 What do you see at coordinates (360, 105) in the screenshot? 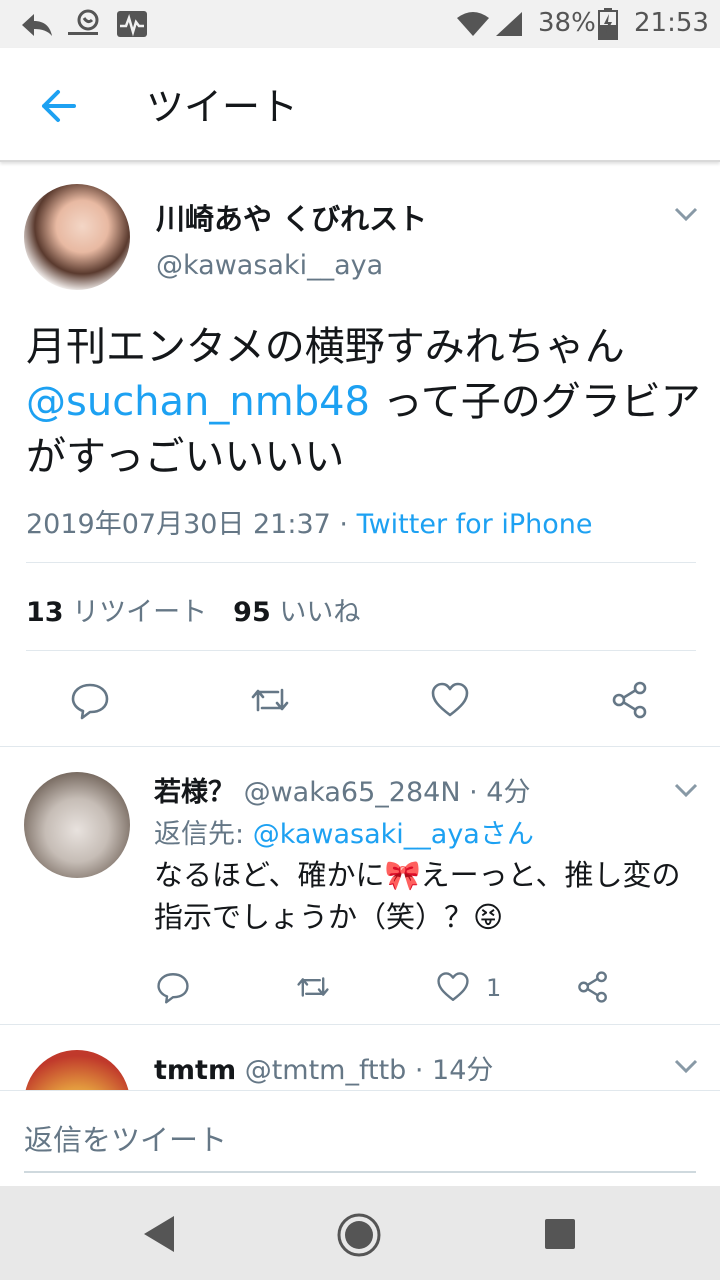
I see `app-bar: ツイート` at bounding box center [360, 105].